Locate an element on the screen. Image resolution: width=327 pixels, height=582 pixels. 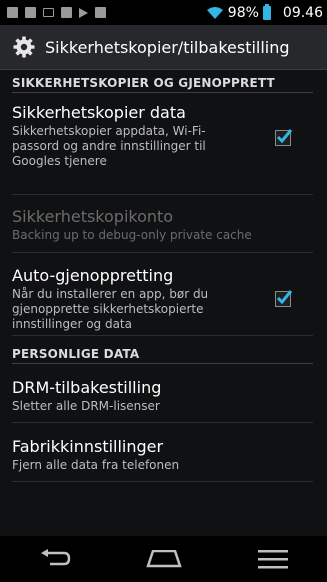
system-icons: 98% 09.46 is located at coordinates (264, 12).